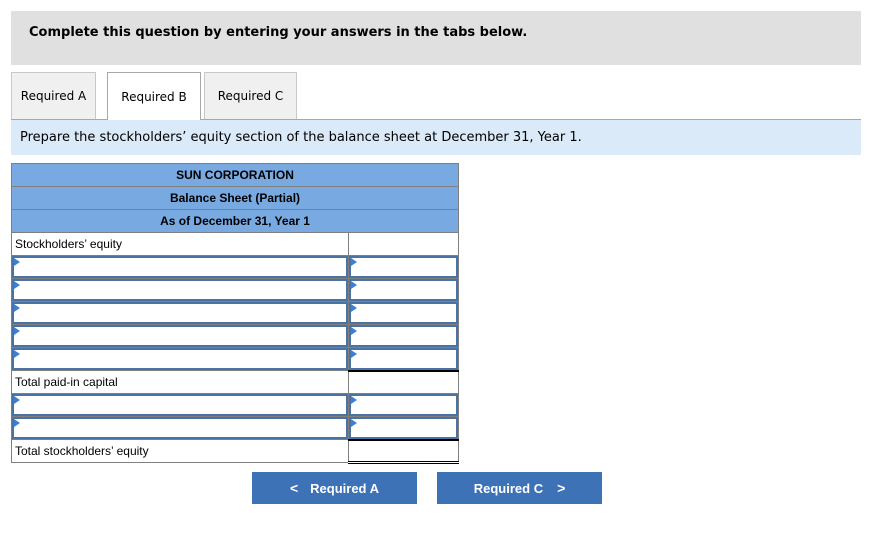 This screenshot has height=559, width=871. What do you see at coordinates (561, 488) in the screenshot?
I see `chevron-right-icon: >` at bounding box center [561, 488].